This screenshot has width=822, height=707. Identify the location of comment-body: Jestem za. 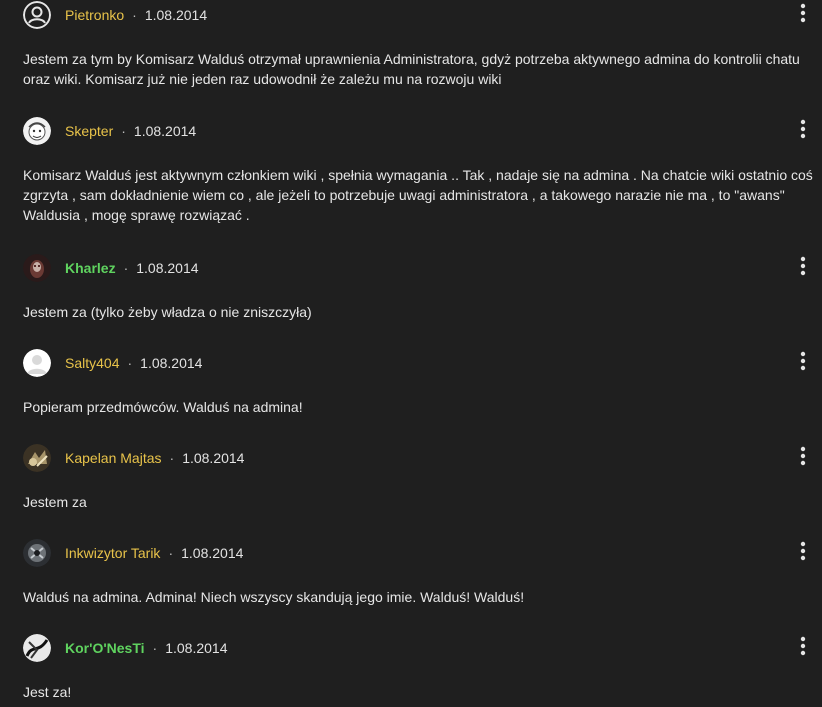
(55, 502).